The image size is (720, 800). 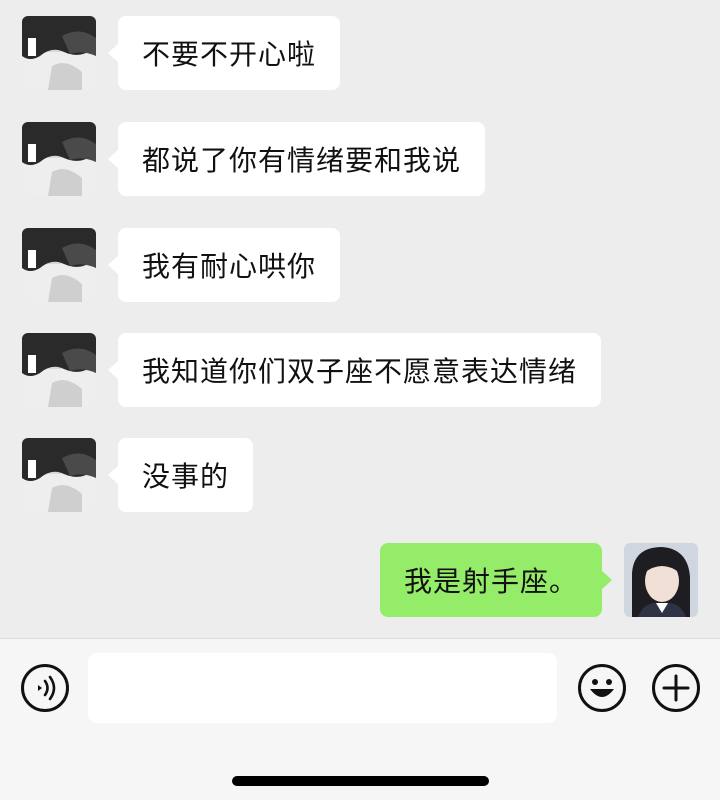 I want to click on message-row-incoming: 都说了你有情绪要和我说, so click(x=254, y=159).